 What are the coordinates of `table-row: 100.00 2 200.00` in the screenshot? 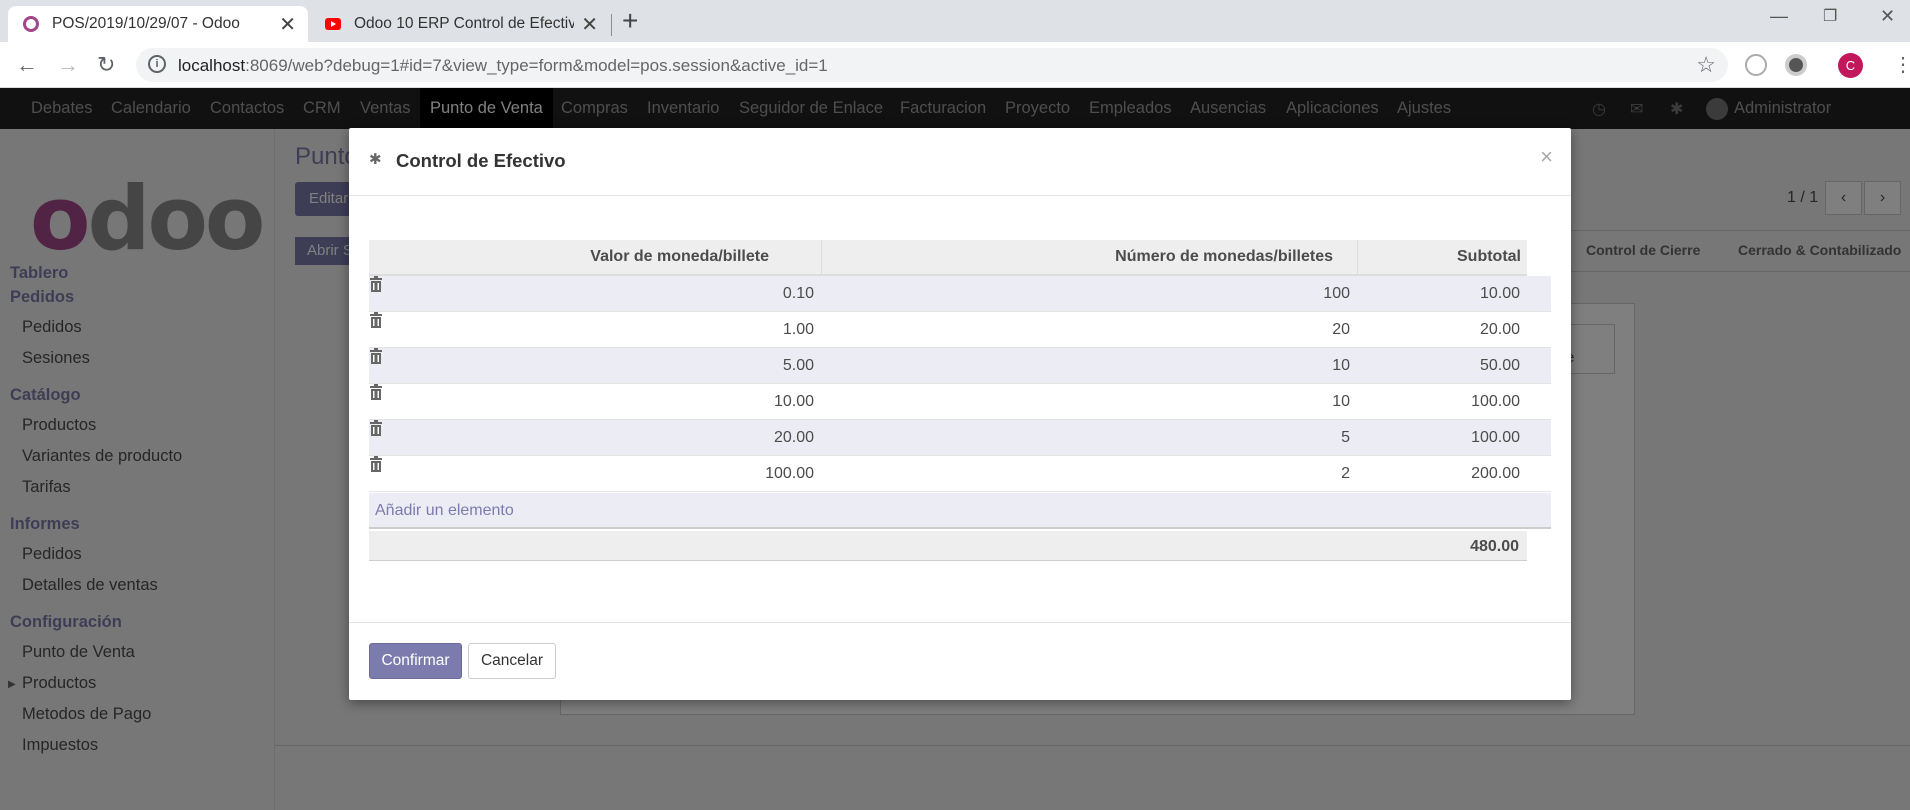 It's located at (960, 474).